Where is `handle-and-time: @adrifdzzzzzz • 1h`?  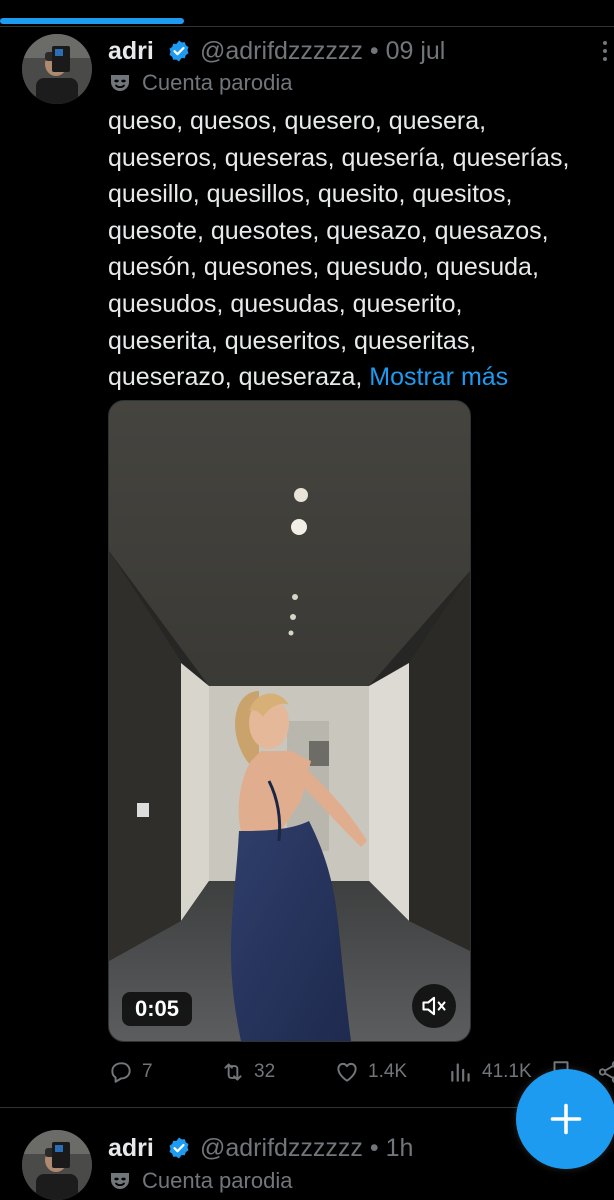
handle-and-time: @adrifdzzzzzz • 1h is located at coordinates (306, 1148).